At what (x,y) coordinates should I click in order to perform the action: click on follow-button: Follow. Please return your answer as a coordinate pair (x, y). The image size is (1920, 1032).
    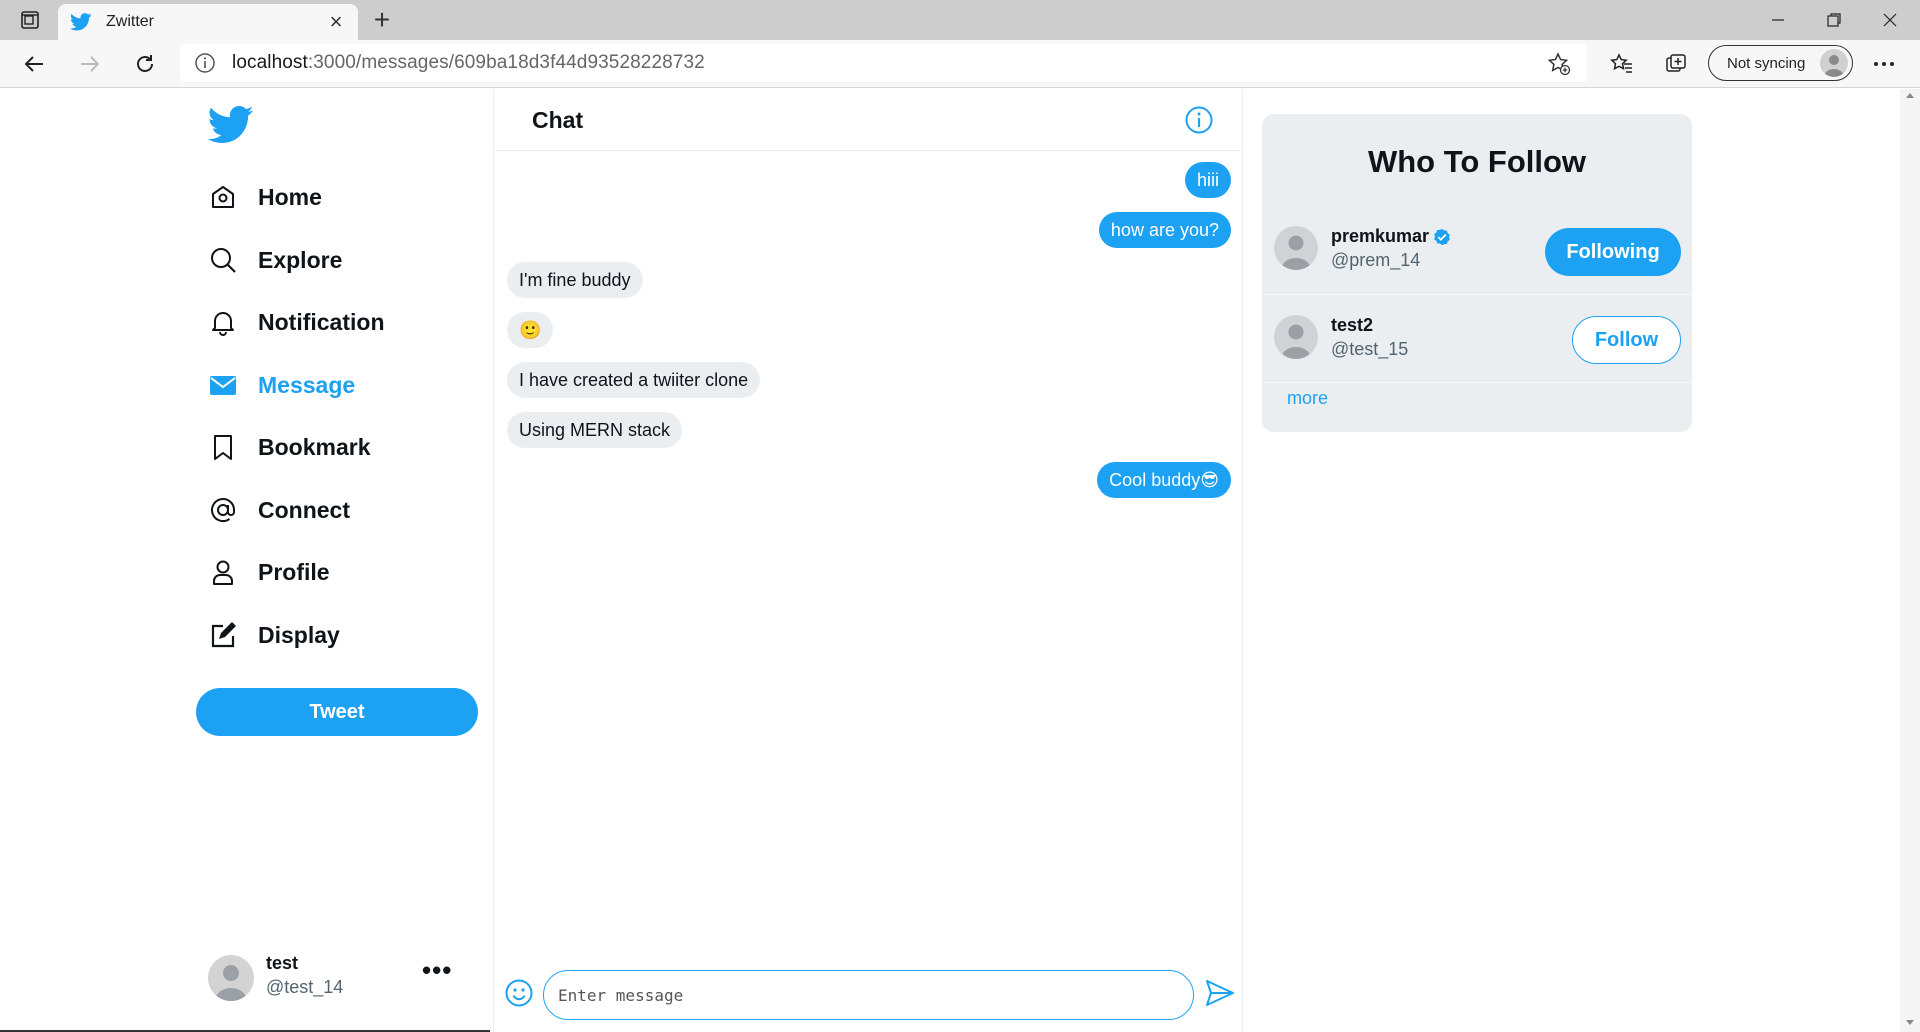
    Looking at the image, I should click on (1626, 340).